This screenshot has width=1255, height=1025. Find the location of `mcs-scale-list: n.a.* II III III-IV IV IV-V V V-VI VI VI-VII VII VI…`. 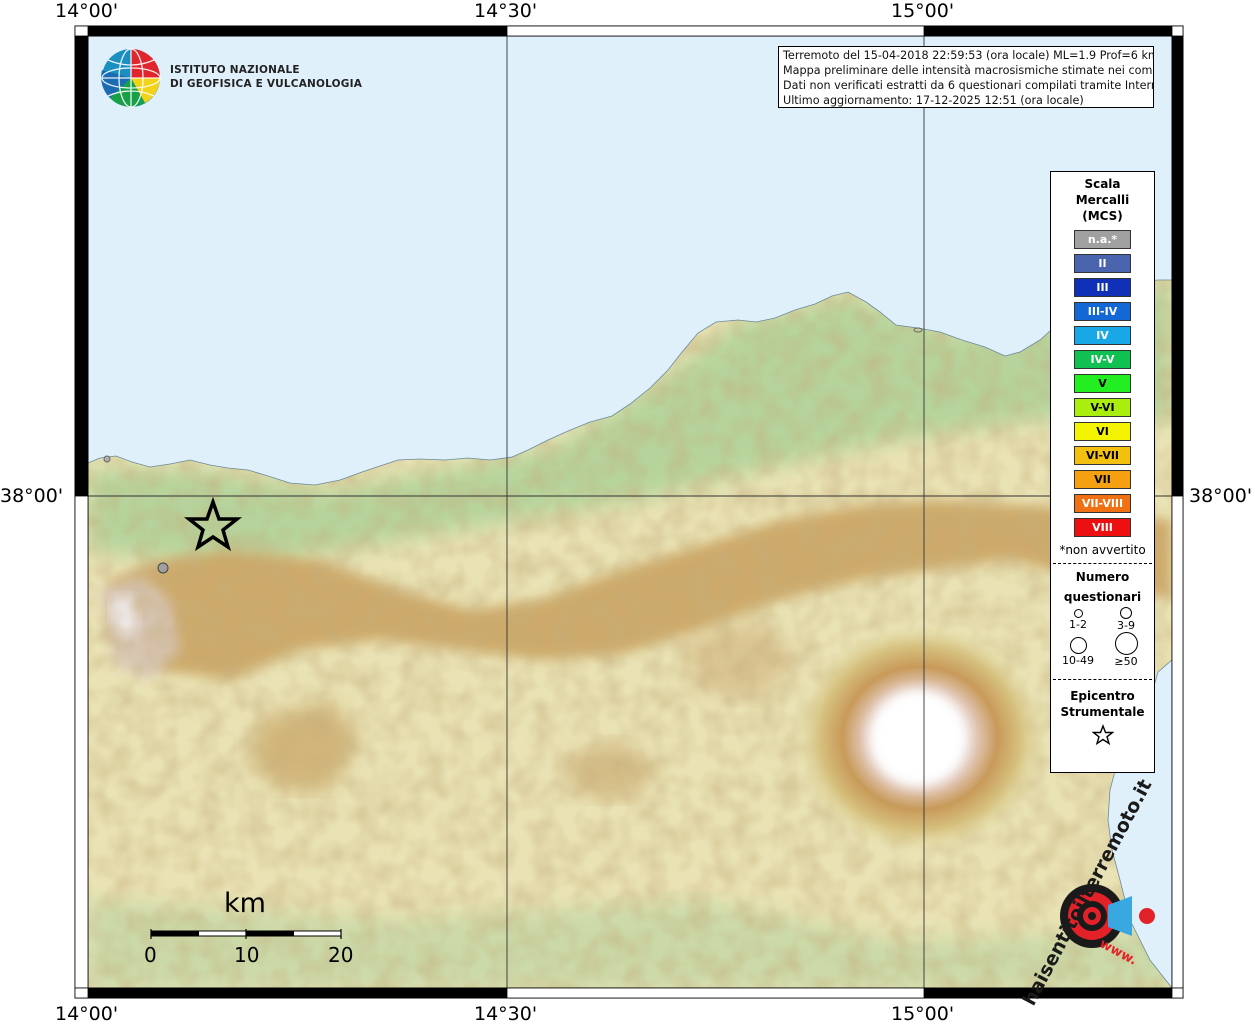

mcs-scale-list: n.a.* II III III-IV IV IV-V V V-VI VI VI-VII VII VI… is located at coordinates (1102, 383).